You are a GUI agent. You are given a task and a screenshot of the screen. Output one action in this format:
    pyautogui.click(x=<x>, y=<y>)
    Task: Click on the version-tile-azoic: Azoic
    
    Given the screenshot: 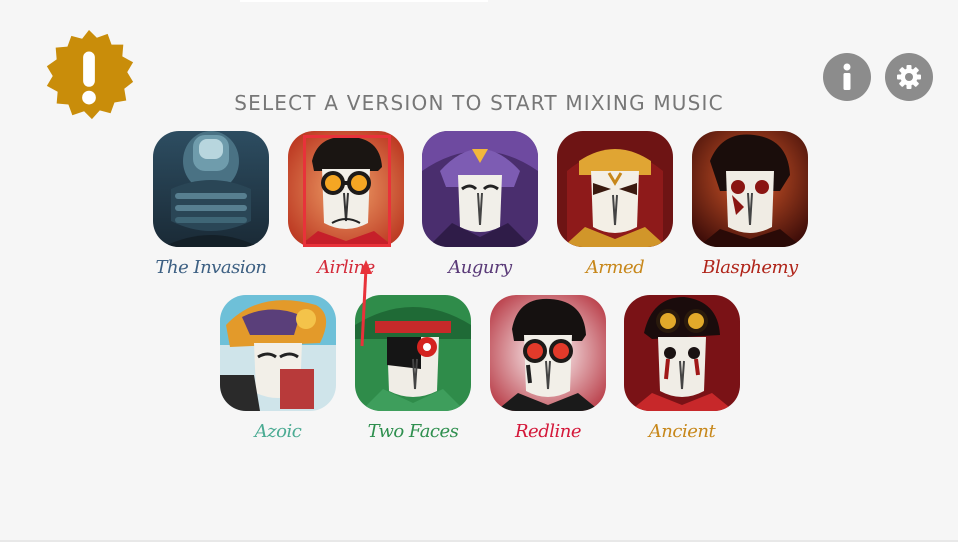 What is the action you would take?
    pyautogui.click(x=278, y=368)
    